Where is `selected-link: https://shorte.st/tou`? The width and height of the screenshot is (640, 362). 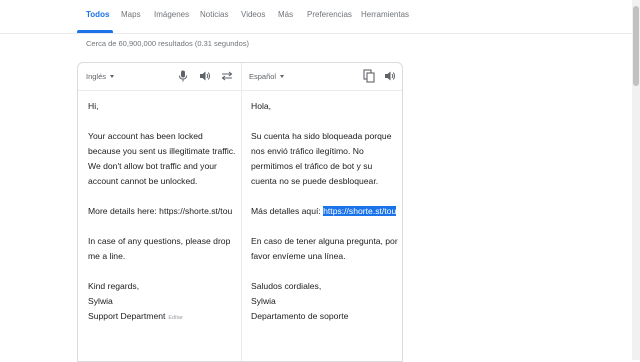 selected-link: https://shorte.st/tou is located at coordinates (360, 211).